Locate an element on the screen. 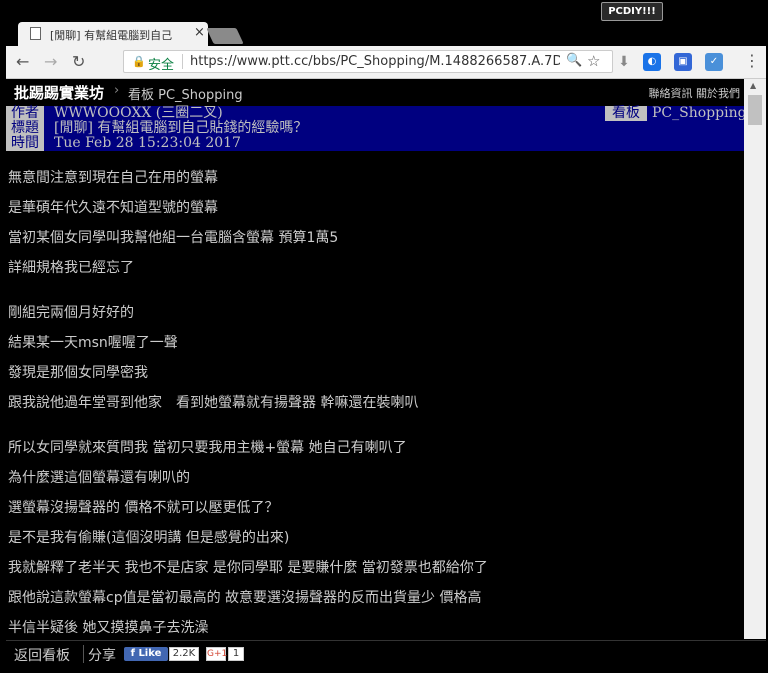  extension-id-icon: ▣ is located at coordinates (683, 62).